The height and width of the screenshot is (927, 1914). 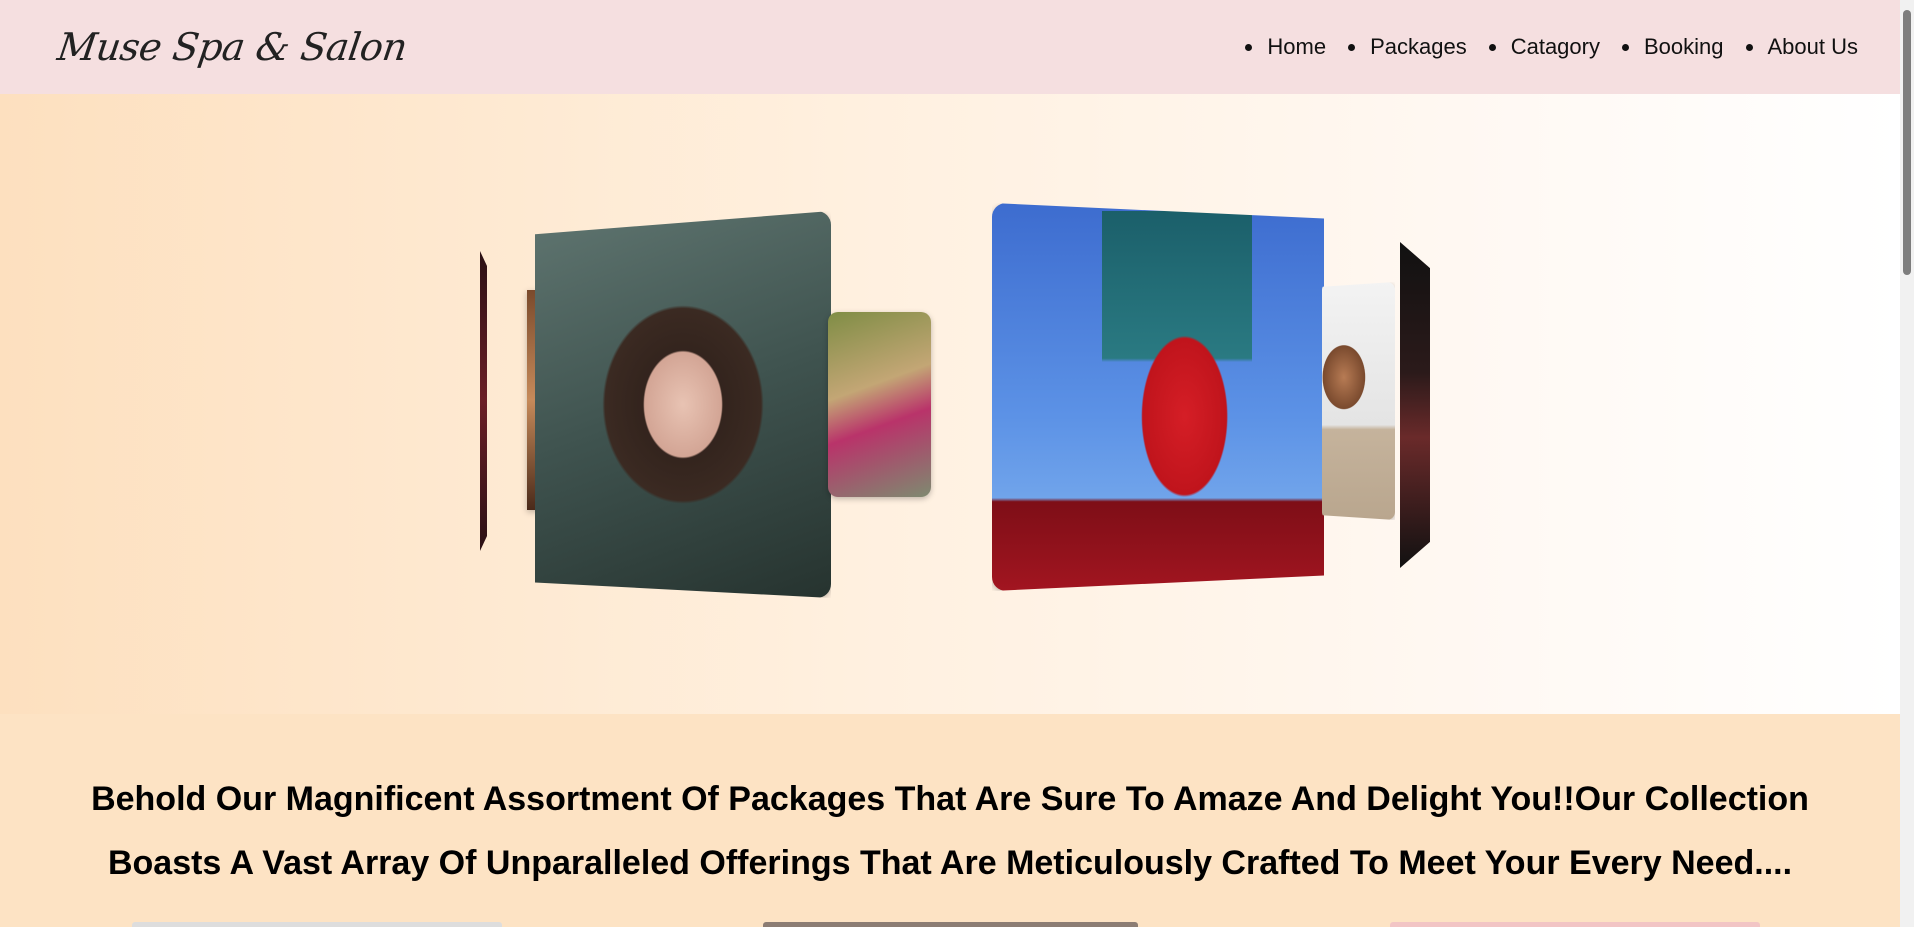 I want to click on nav-item-packages: Packages, so click(x=1407, y=47).